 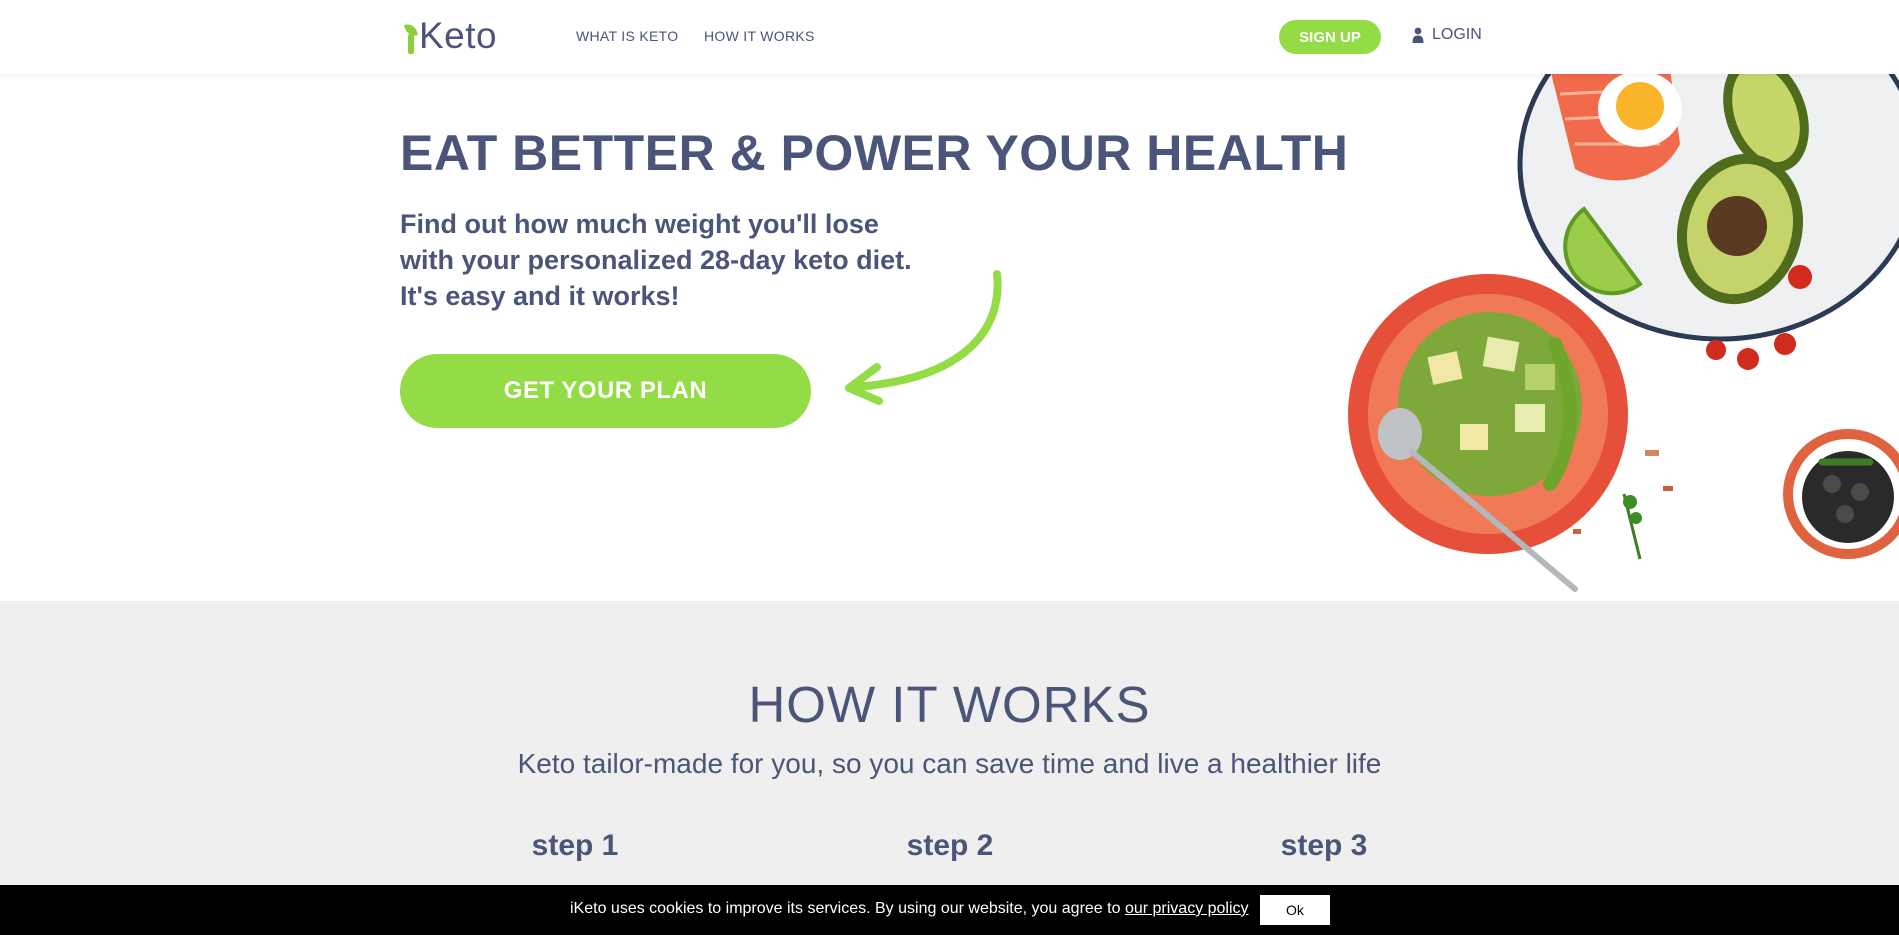 What do you see at coordinates (1295, 910) in the screenshot?
I see `cookie-ok-button: Ok` at bounding box center [1295, 910].